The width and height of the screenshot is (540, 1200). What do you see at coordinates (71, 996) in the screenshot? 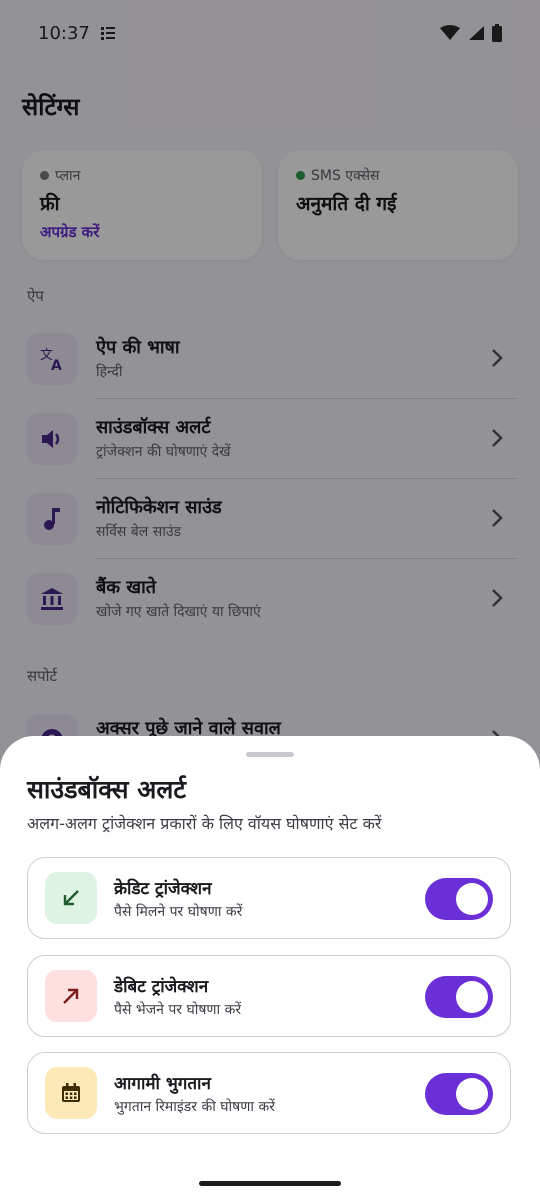
I see `arrow-up-right-icon` at bounding box center [71, 996].